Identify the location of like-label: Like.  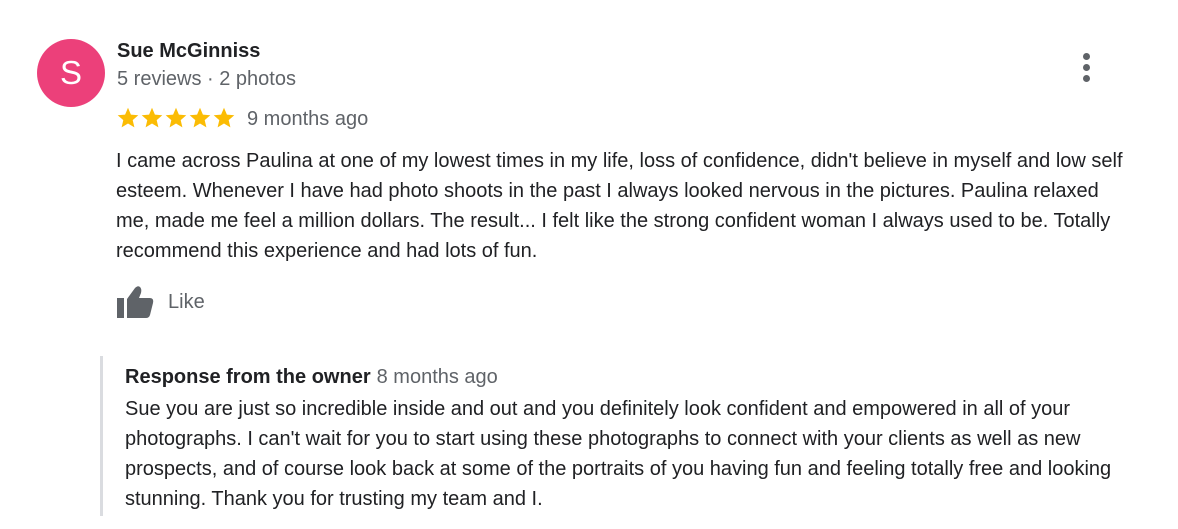
(186, 301).